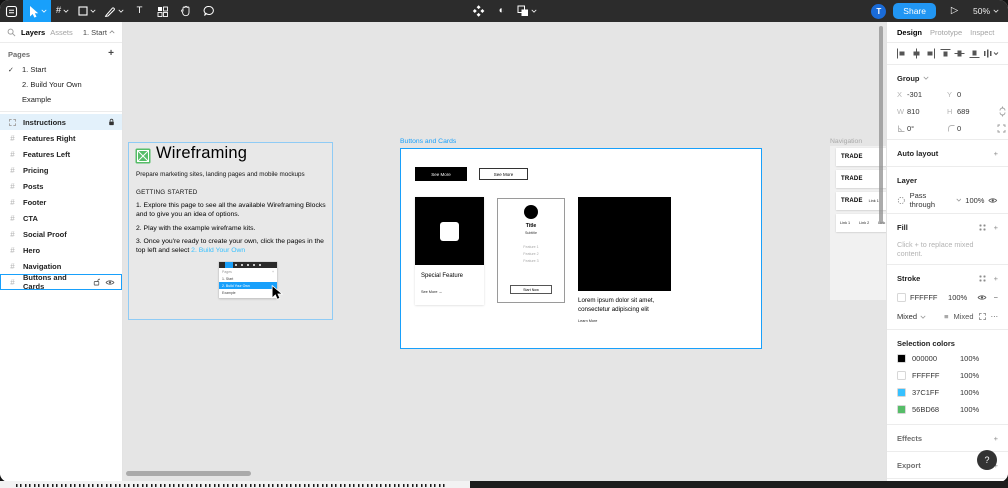 This screenshot has width=1008, height=488. Describe the element at coordinates (61, 122) in the screenshot. I see `layer-row-instructions: Instructions` at that location.